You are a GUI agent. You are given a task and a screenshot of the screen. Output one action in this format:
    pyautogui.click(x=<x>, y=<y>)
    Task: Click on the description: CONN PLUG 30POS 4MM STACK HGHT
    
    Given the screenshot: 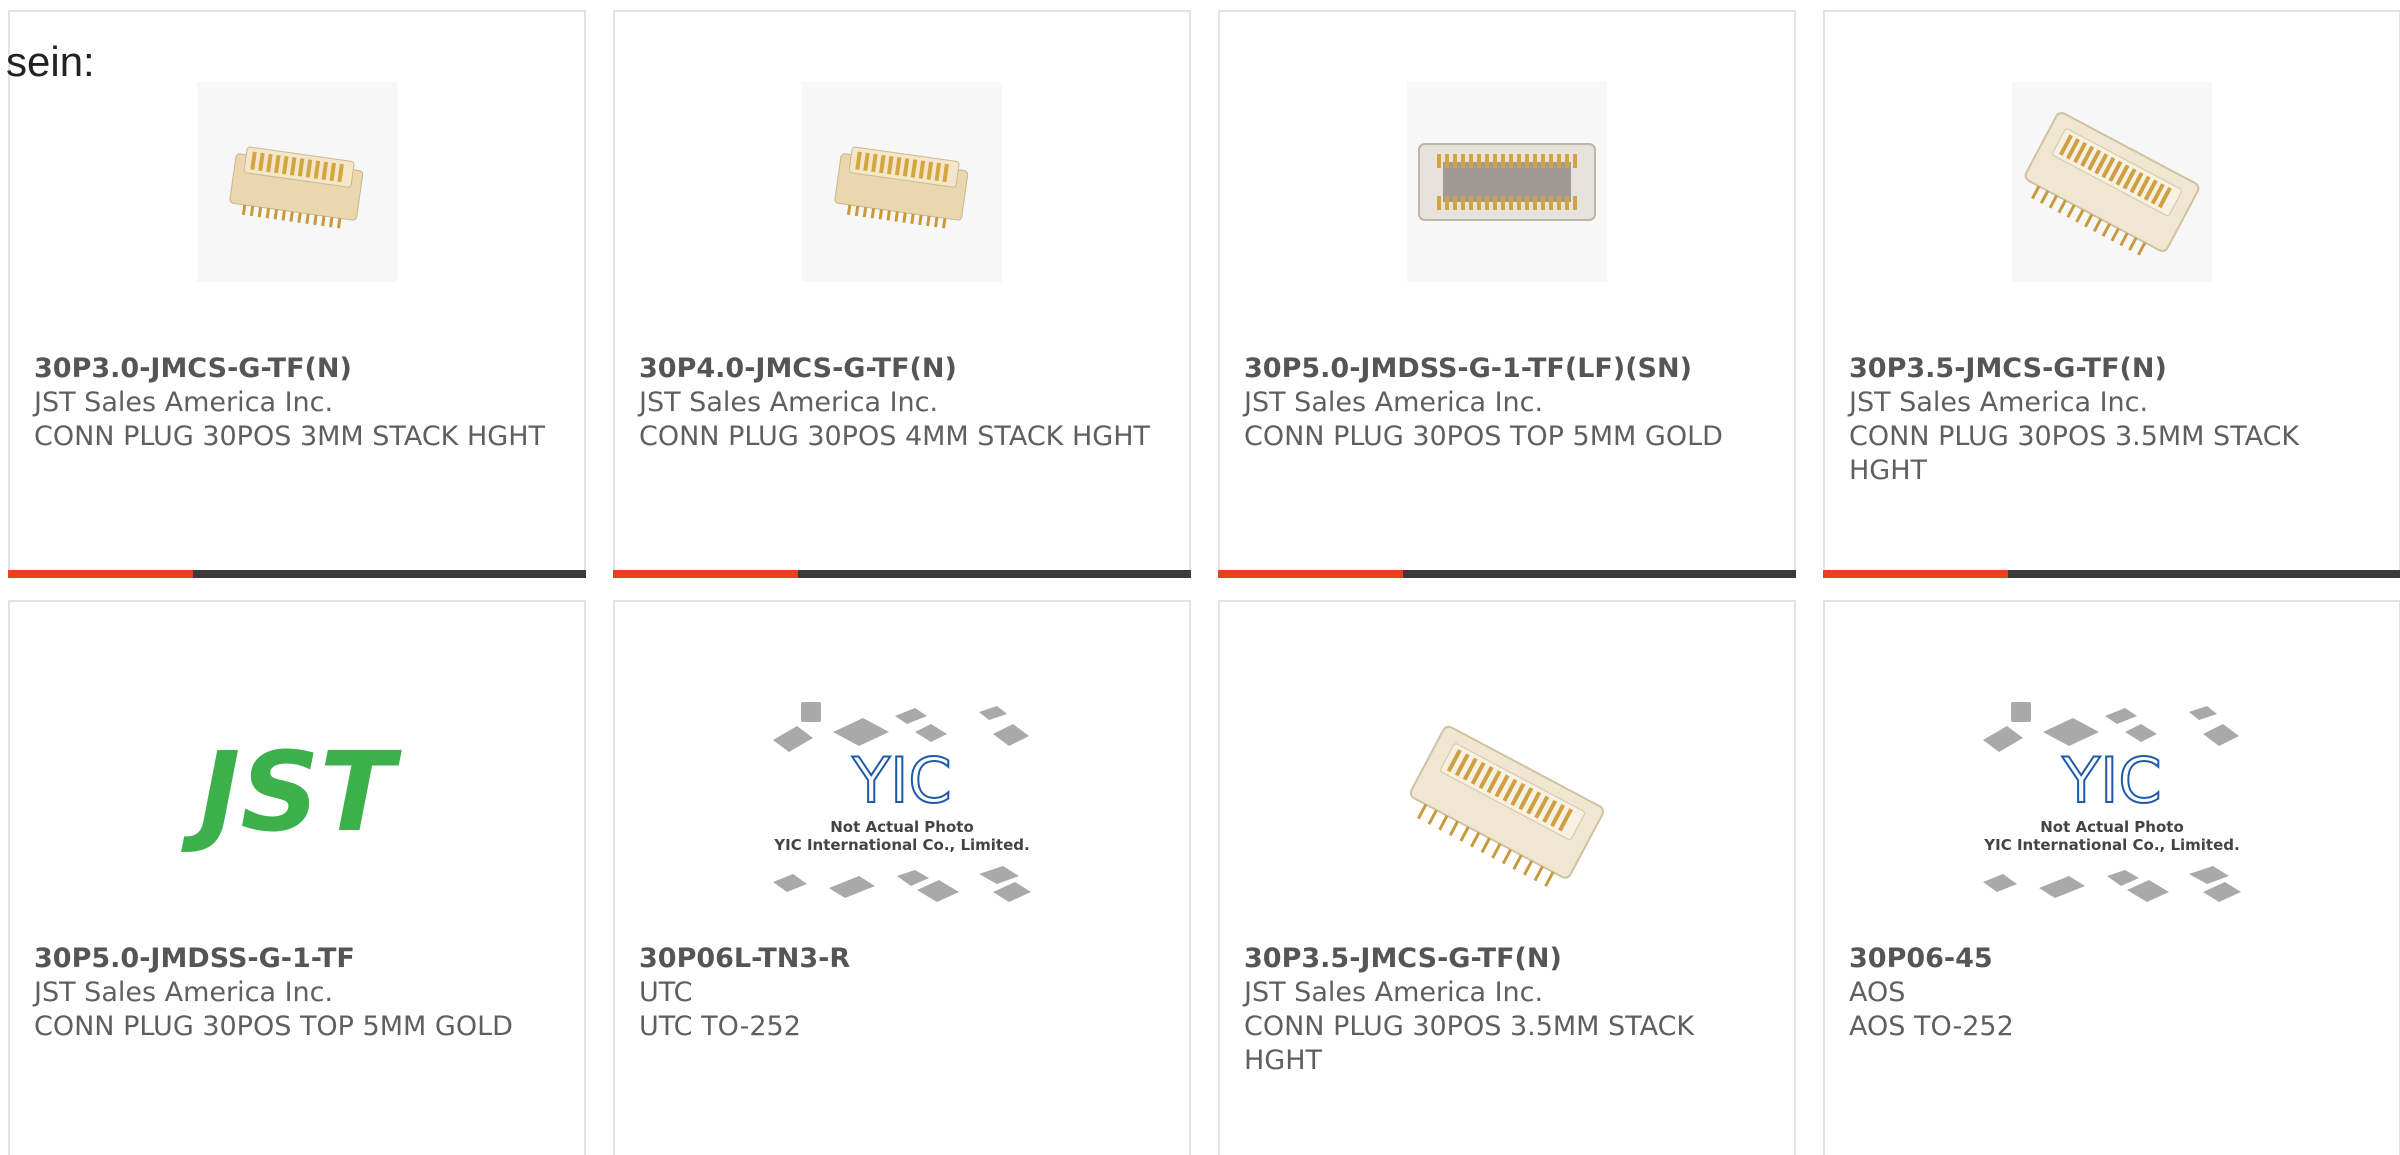 What is the action you would take?
    pyautogui.click(x=894, y=436)
    